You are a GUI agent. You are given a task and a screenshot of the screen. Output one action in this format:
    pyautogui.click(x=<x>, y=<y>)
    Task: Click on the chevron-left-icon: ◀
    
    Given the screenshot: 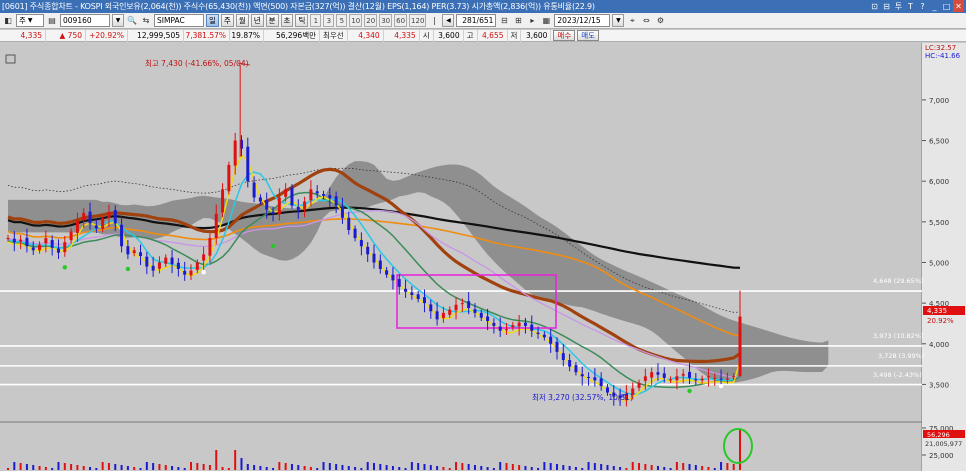 What is the action you would take?
    pyautogui.click(x=448, y=20)
    